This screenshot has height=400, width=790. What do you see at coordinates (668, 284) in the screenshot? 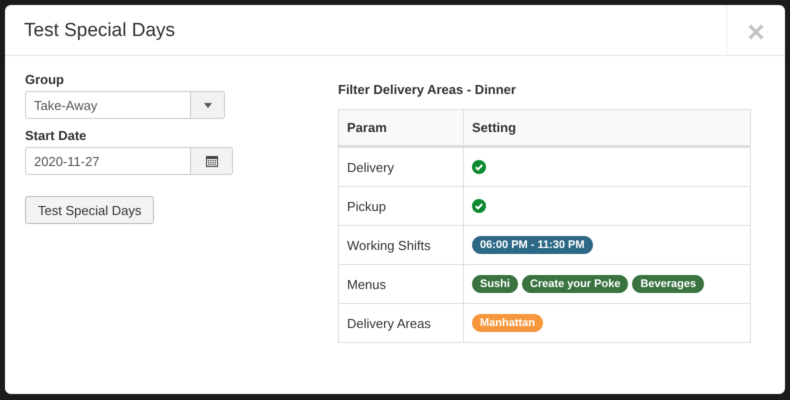
I see `tag: Beverages` at bounding box center [668, 284].